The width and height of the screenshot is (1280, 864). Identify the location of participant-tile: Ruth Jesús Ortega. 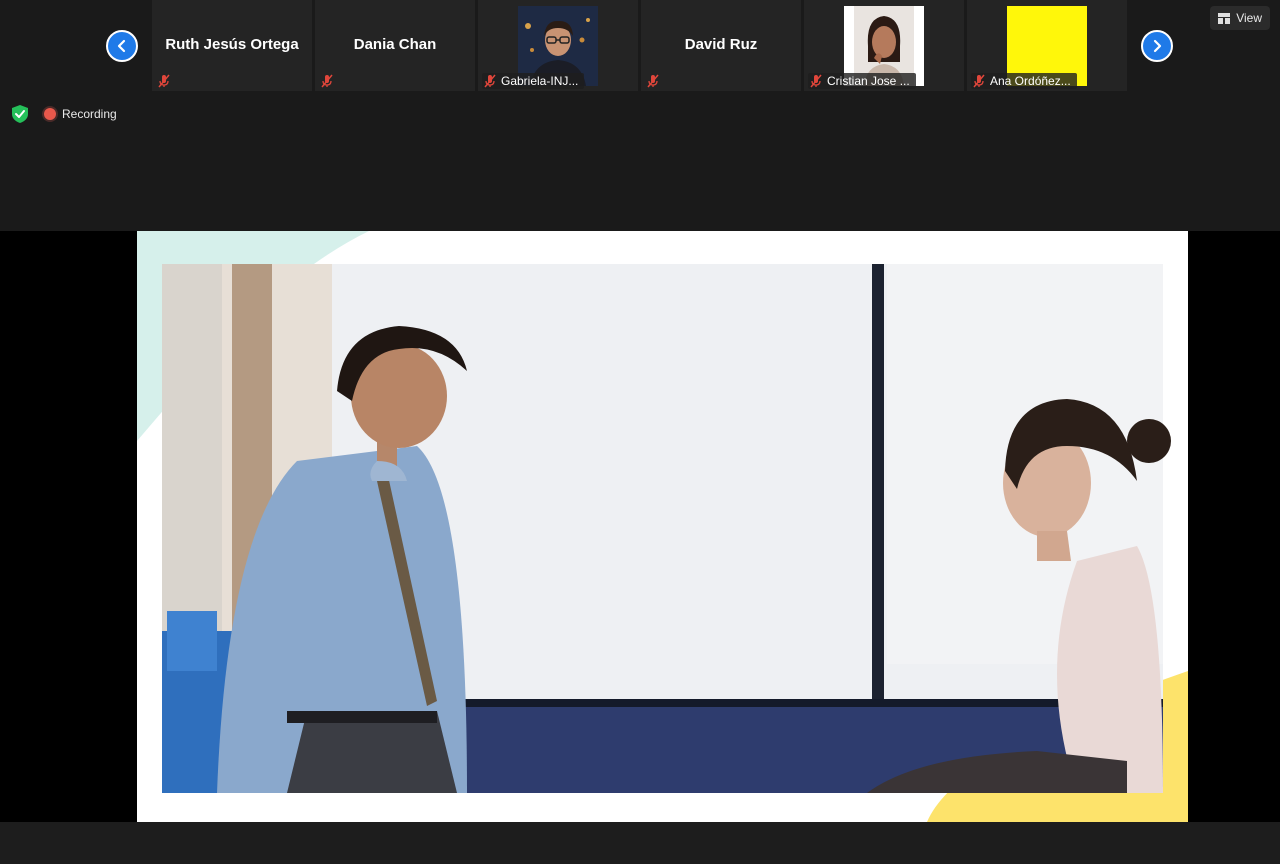
(232, 45).